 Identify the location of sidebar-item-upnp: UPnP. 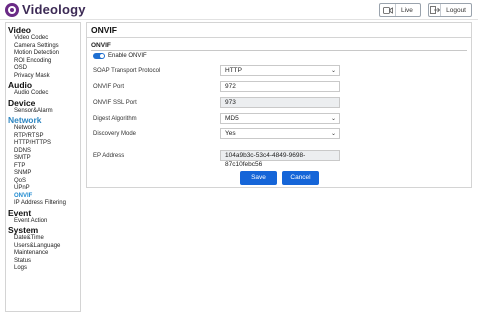
(43, 189).